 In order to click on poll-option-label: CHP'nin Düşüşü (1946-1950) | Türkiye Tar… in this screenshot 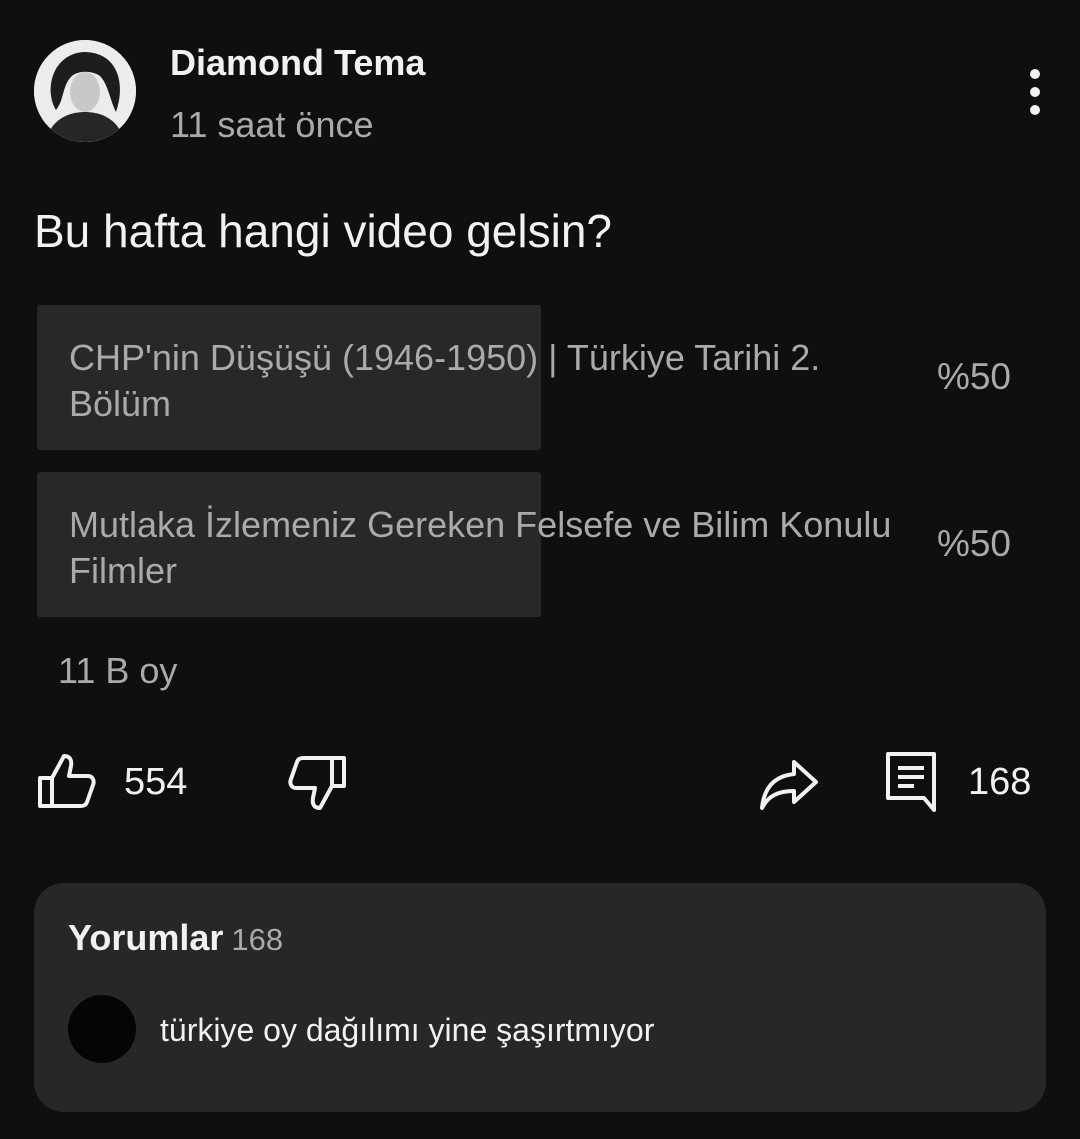, I will do `click(445, 380)`.